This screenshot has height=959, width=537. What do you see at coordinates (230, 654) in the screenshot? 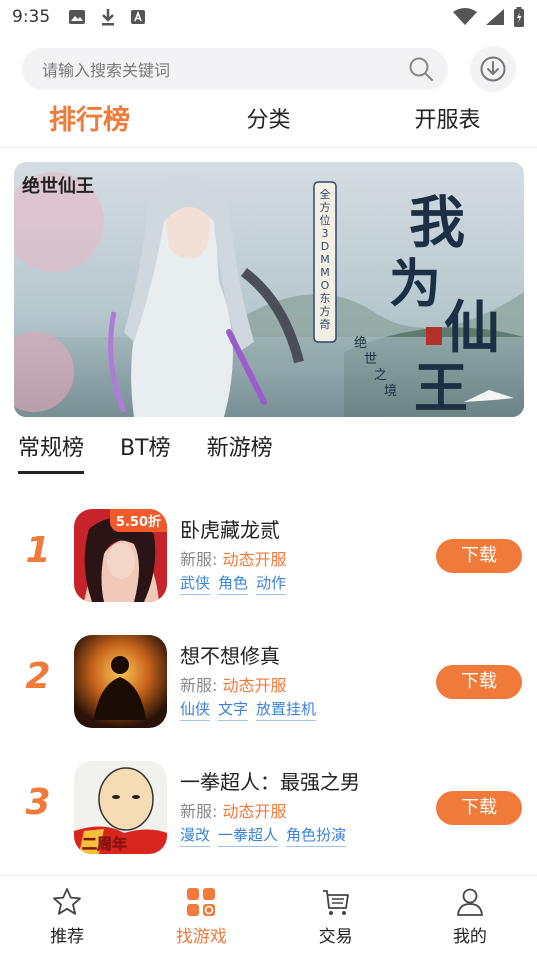
I see `game-title: 想不想修真` at bounding box center [230, 654].